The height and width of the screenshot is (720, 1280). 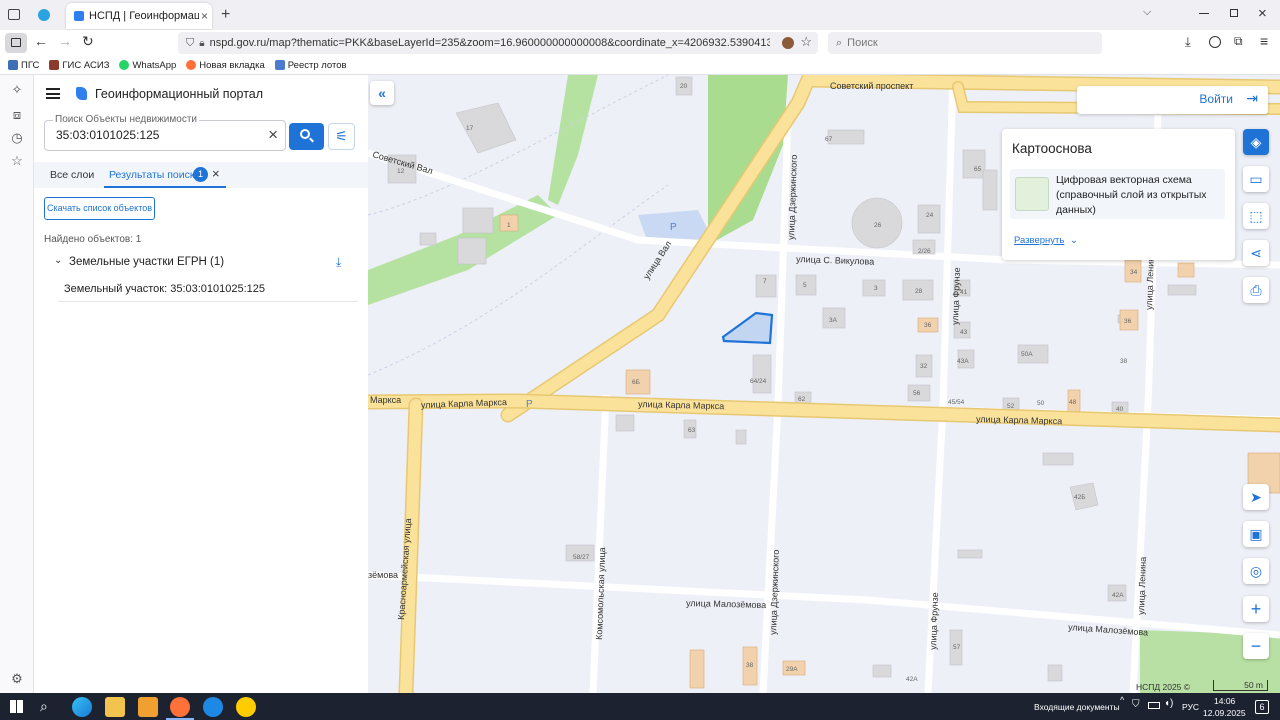 I want to click on tab-nspd: НСПД | Геоинформационны ×, so click(x=139, y=16).